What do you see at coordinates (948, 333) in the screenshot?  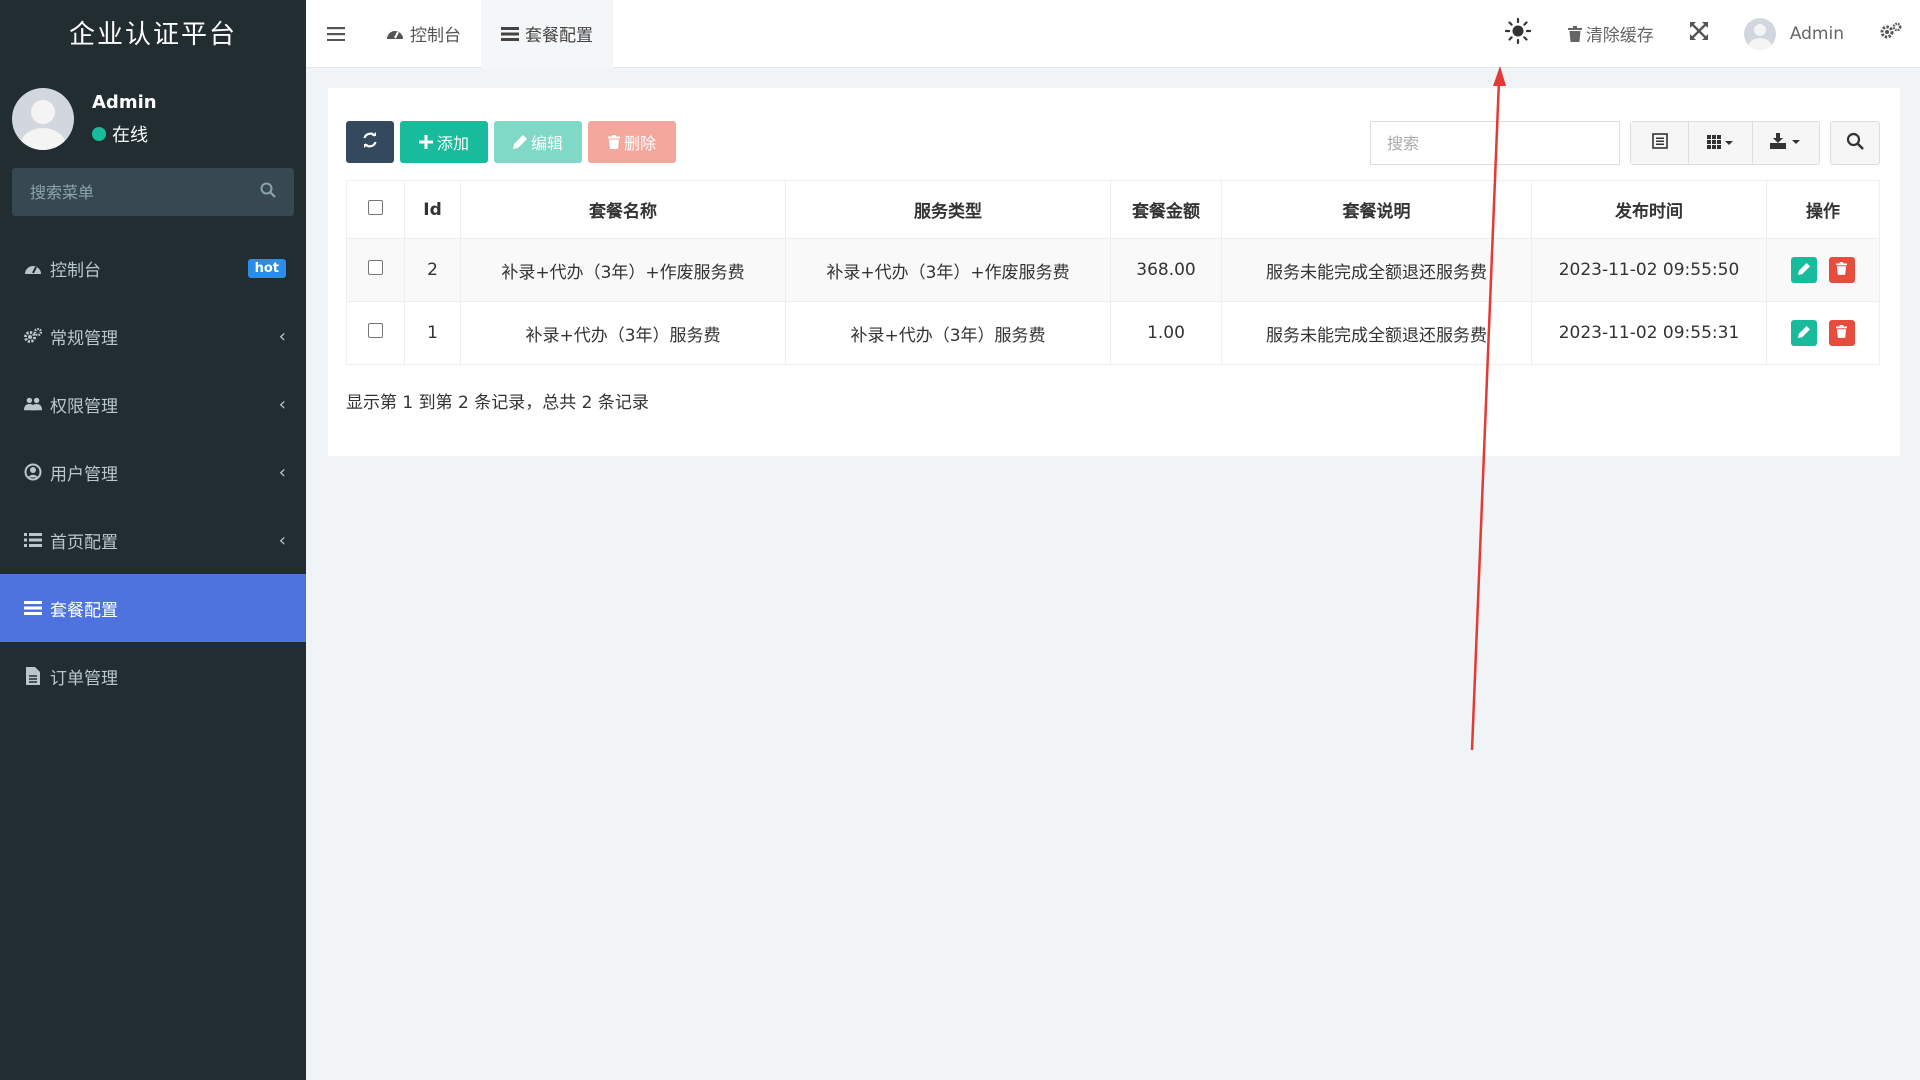 I see `type-cell: 补录+代办（3年）服务费` at bounding box center [948, 333].